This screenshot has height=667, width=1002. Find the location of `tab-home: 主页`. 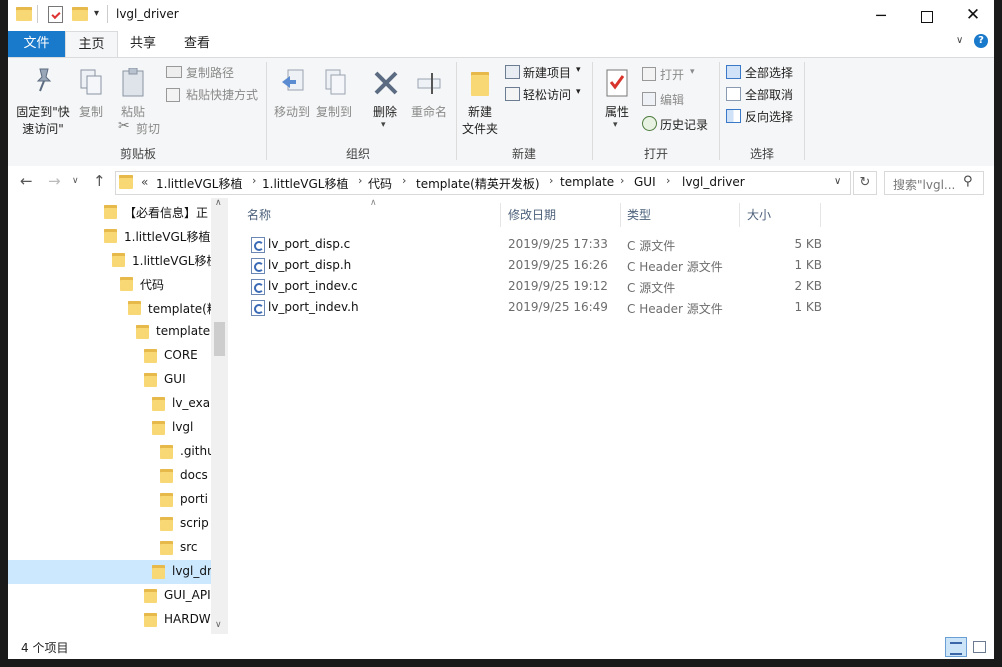

tab-home: 主页 is located at coordinates (91, 44).